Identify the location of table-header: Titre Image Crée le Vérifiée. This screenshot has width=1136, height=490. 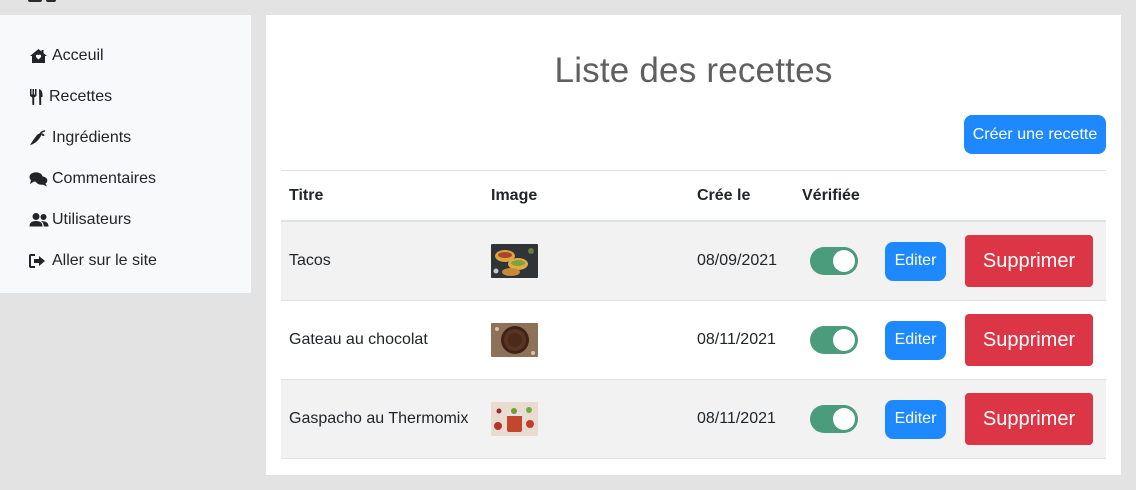
(693, 196).